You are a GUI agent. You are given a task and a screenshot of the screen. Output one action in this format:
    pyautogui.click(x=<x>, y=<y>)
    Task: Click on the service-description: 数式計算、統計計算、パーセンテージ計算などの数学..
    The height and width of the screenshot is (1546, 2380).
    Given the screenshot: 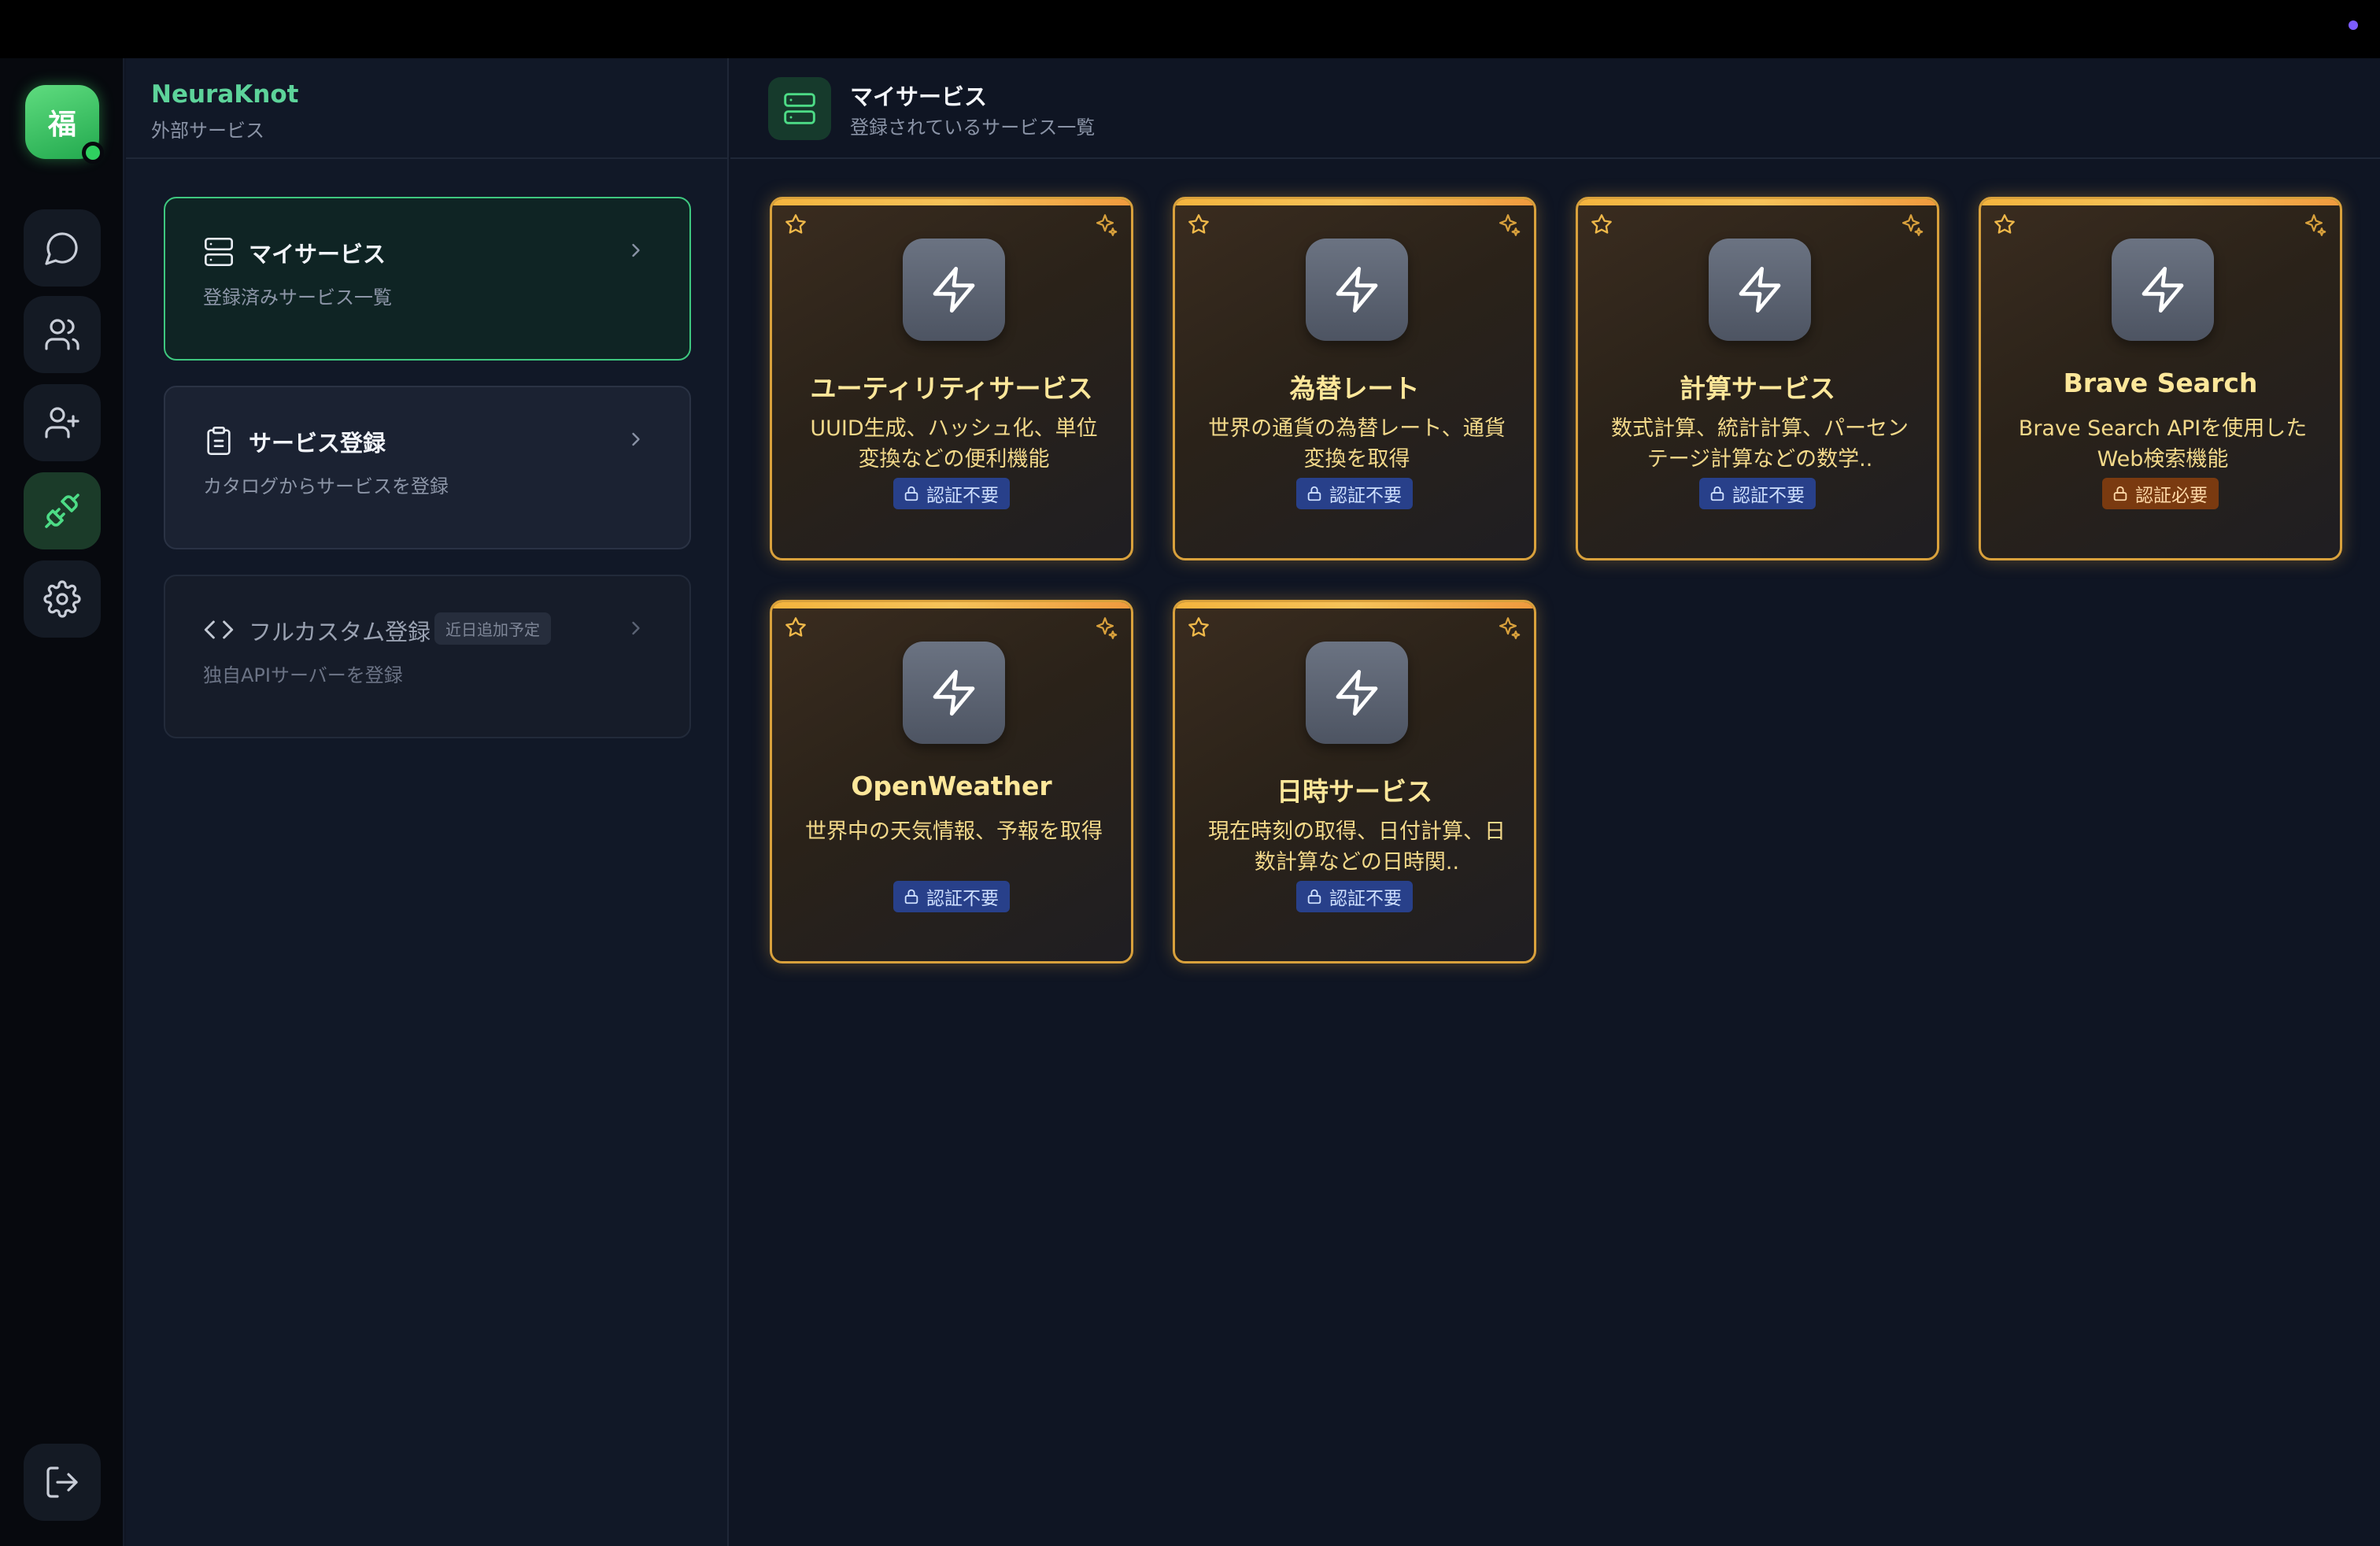 What is the action you would take?
    pyautogui.click(x=1760, y=444)
    